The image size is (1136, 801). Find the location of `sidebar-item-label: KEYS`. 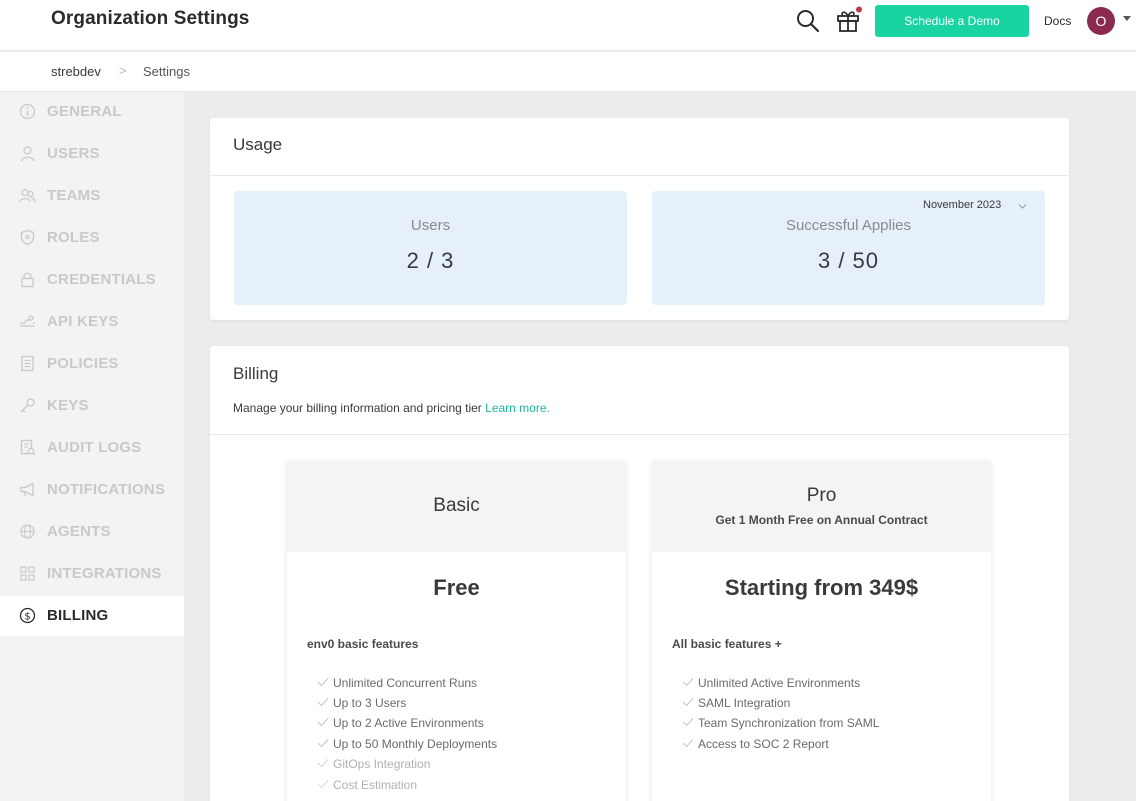

sidebar-item-label: KEYS is located at coordinates (68, 405).